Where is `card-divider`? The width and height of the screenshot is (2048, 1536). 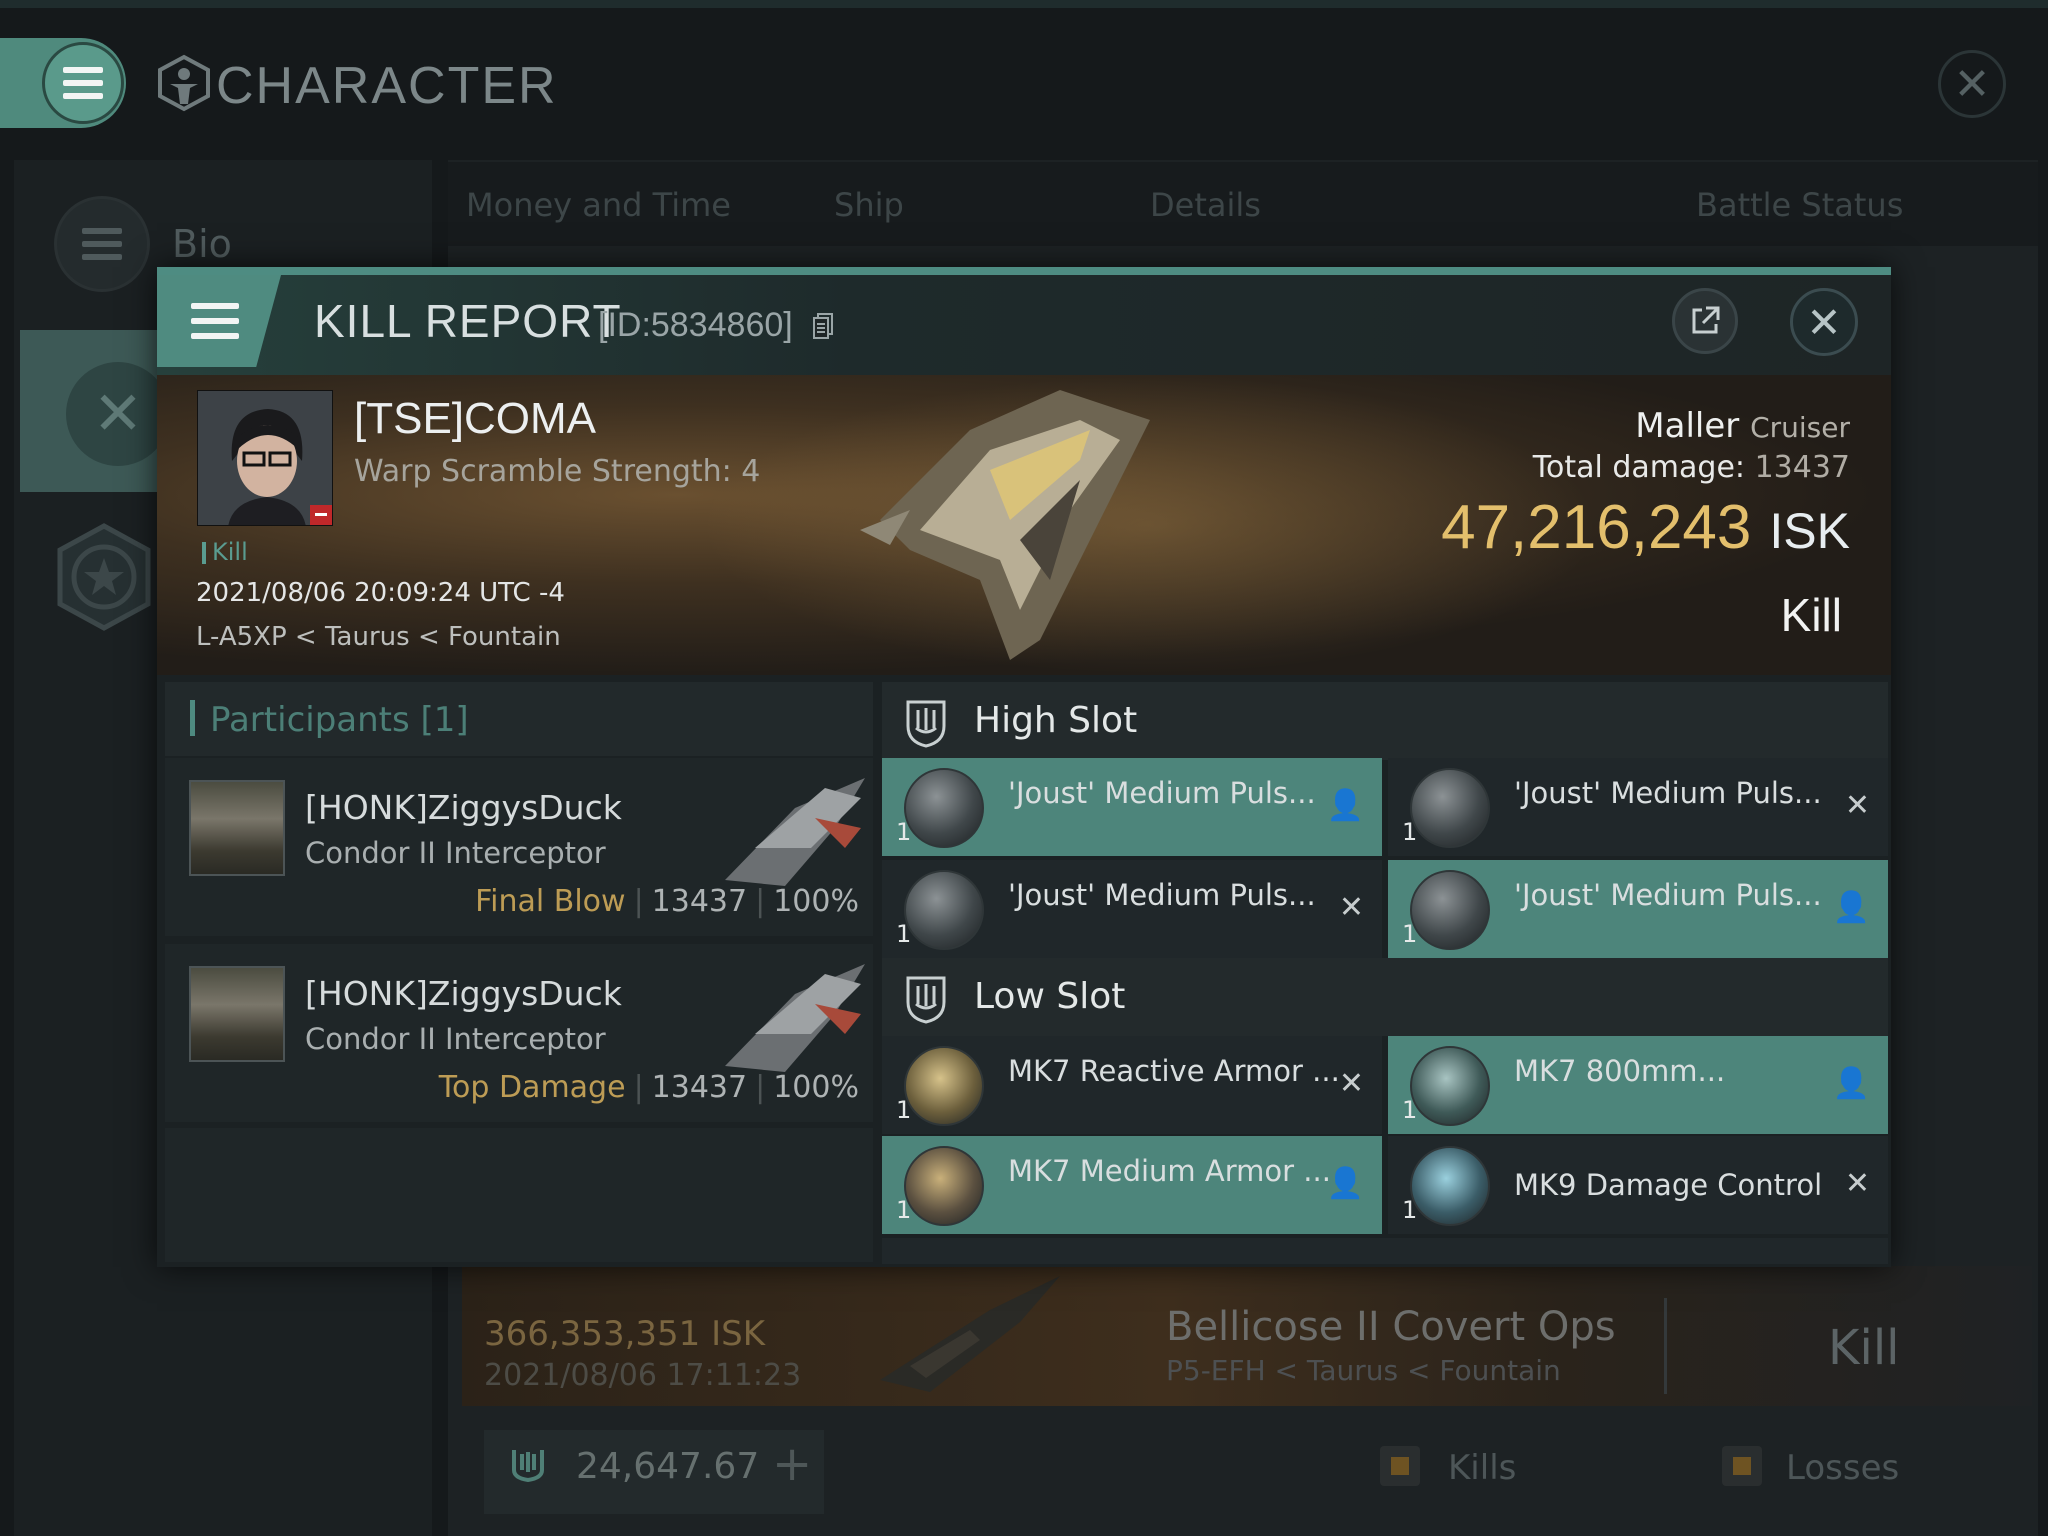
card-divider is located at coordinates (1665, 1346).